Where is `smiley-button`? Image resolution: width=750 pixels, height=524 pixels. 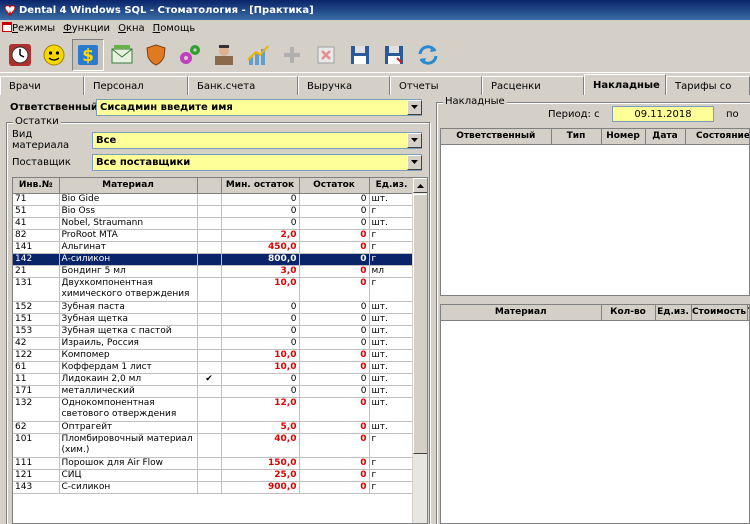
smiley-button is located at coordinates (54, 55).